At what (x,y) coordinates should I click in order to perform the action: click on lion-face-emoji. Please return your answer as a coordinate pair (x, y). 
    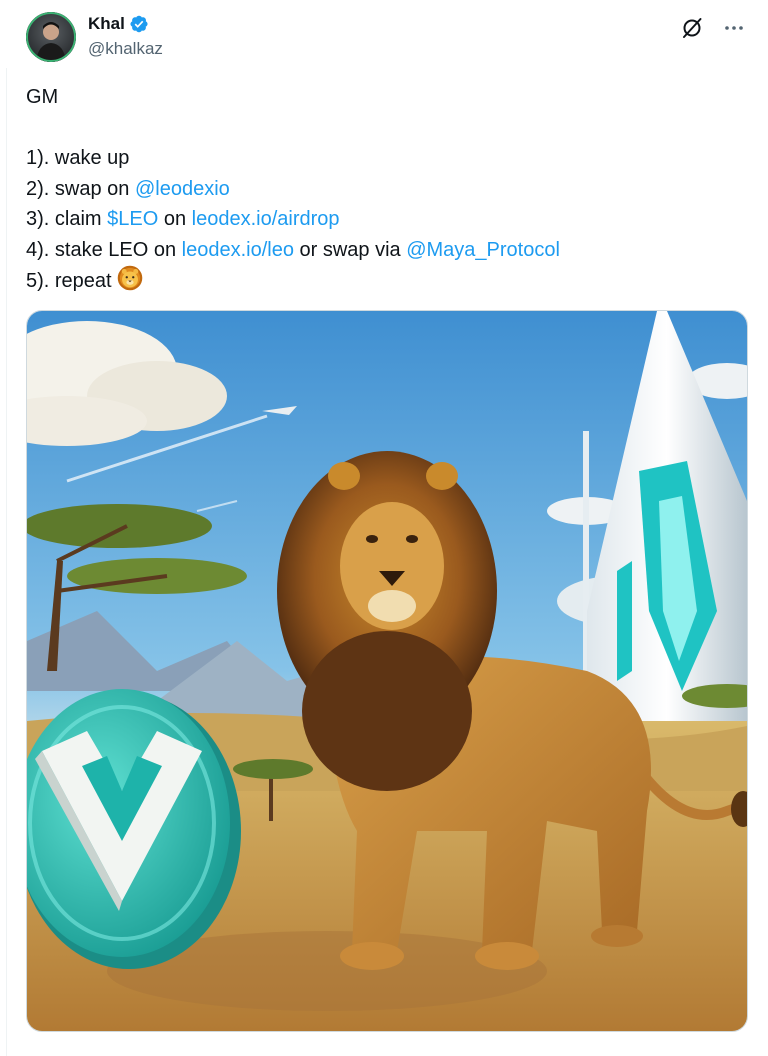
    Looking at the image, I should click on (130, 278).